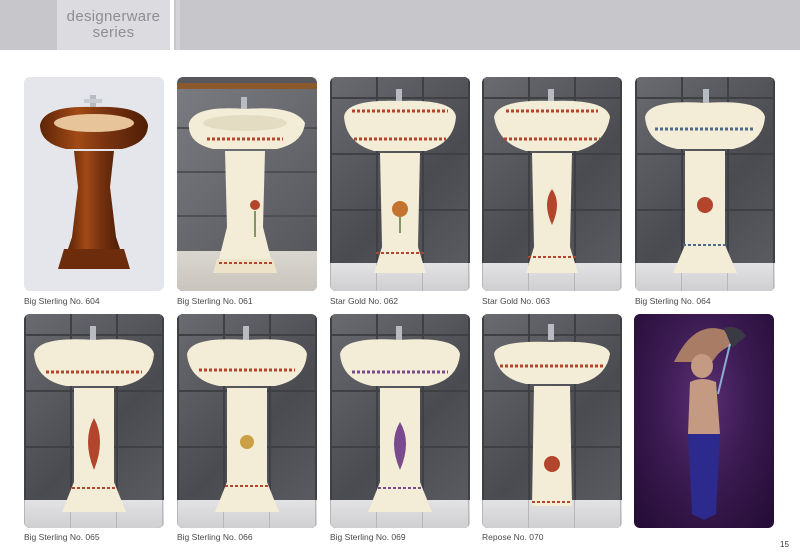 This screenshot has height=556, width=800. I want to click on series-title-line1: designerware, so click(113, 16).